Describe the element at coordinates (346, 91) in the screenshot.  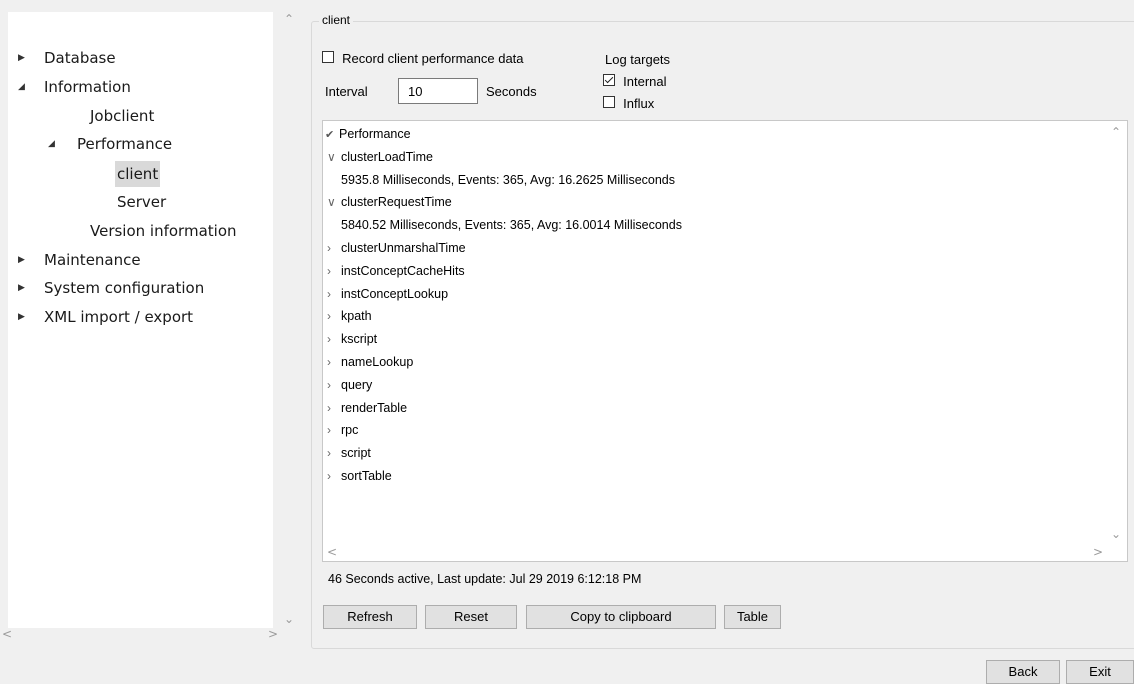
I see `interval-label: Interval` at that location.